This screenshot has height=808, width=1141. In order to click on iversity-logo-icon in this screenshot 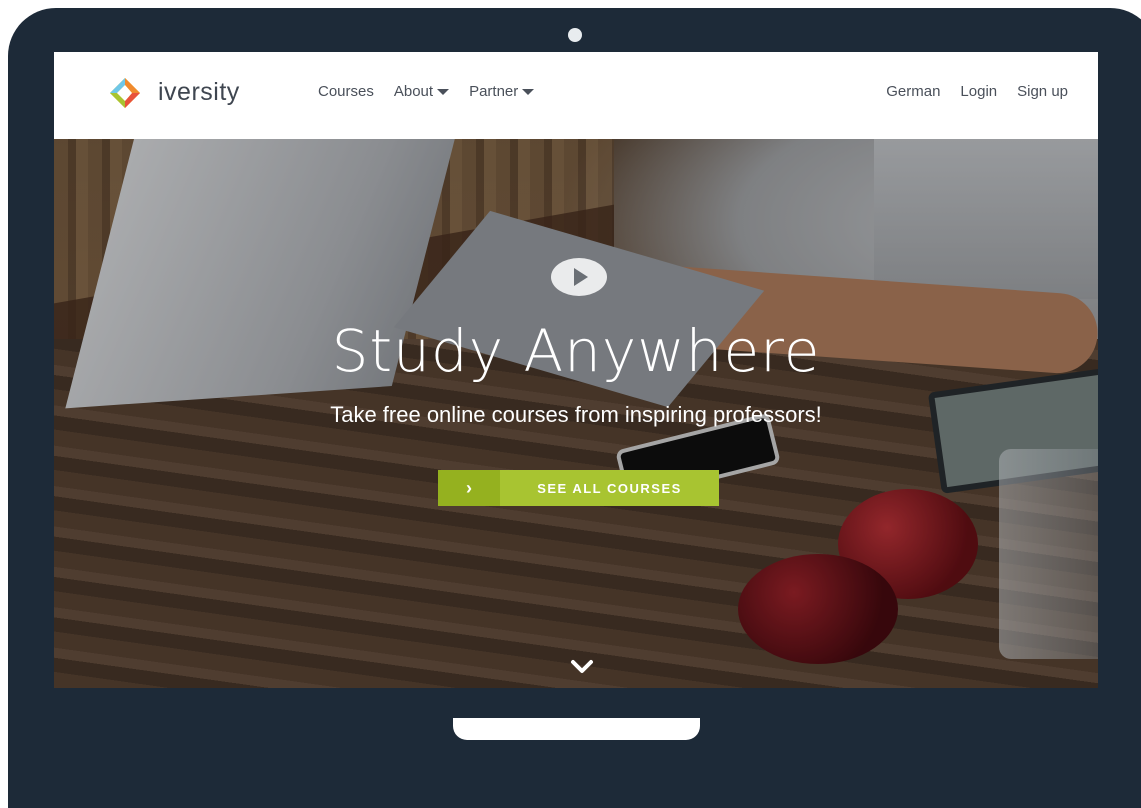, I will do `click(125, 95)`.